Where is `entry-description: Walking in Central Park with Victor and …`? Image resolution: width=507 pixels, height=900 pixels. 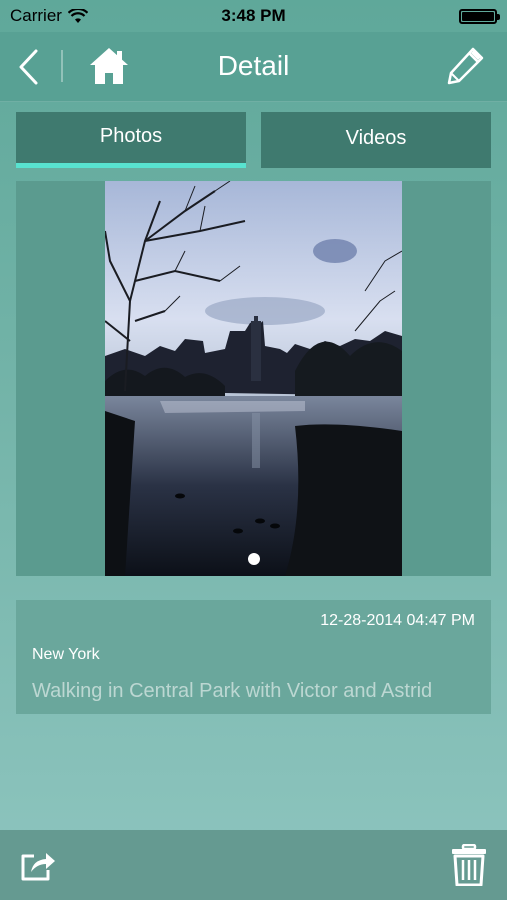
entry-description: Walking in Central Park with Victor and … is located at coordinates (232, 691).